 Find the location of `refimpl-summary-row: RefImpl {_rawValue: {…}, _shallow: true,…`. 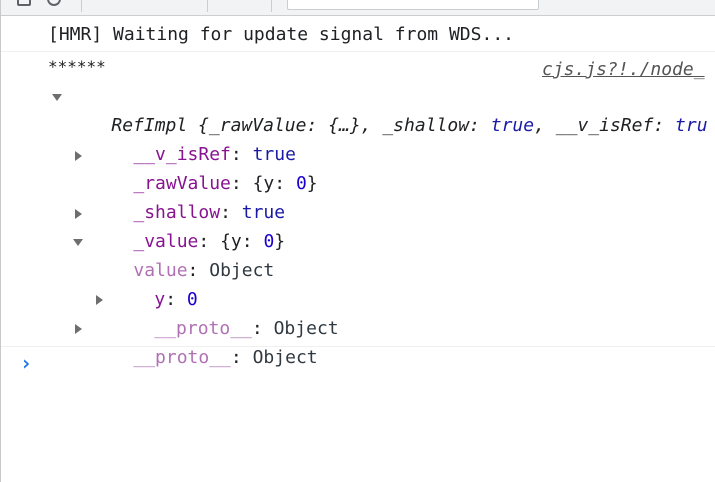

refimpl-summary-row: RefImpl {_rawValue: {…}, _shallow: true,… is located at coordinates (387, 110).